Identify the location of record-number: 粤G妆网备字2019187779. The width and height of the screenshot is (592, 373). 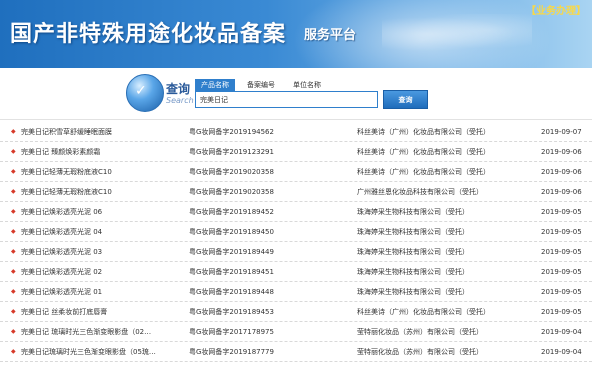
(231, 352).